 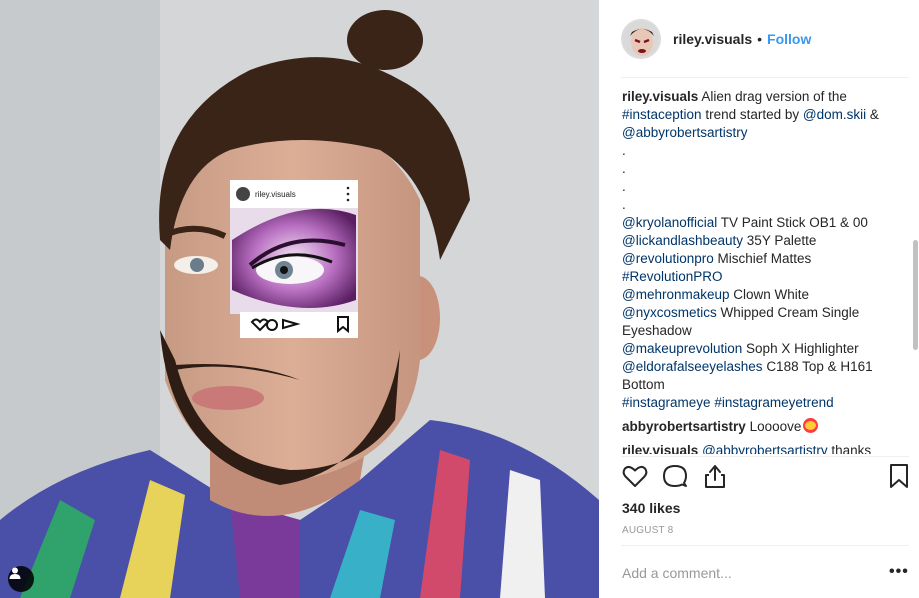 What do you see at coordinates (684, 426) in the screenshot?
I see `comment-username: abbyrobertsartistry` at bounding box center [684, 426].